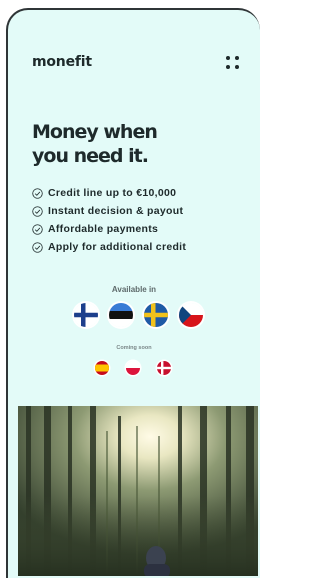 The height and width of the screenshot is (578, 320). I want to click on feature-item: Apply for additional credit, so click(109, 247).